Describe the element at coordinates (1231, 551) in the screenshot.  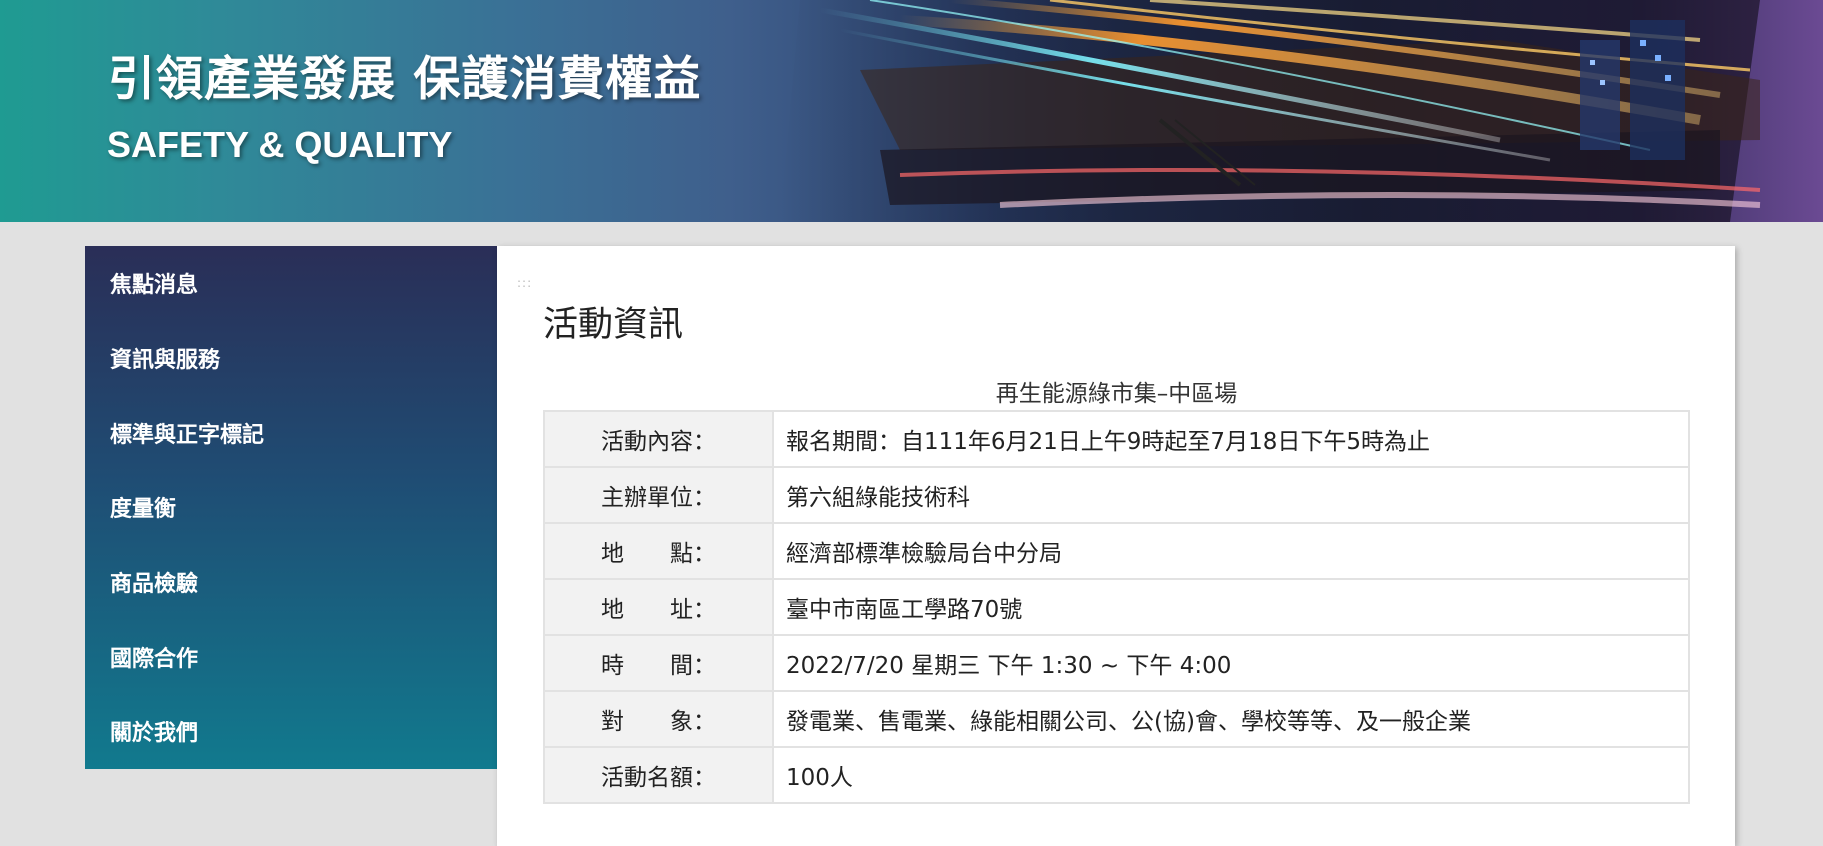
I see `row-value: 經濟部標準檢驗局台中分局` at that location.